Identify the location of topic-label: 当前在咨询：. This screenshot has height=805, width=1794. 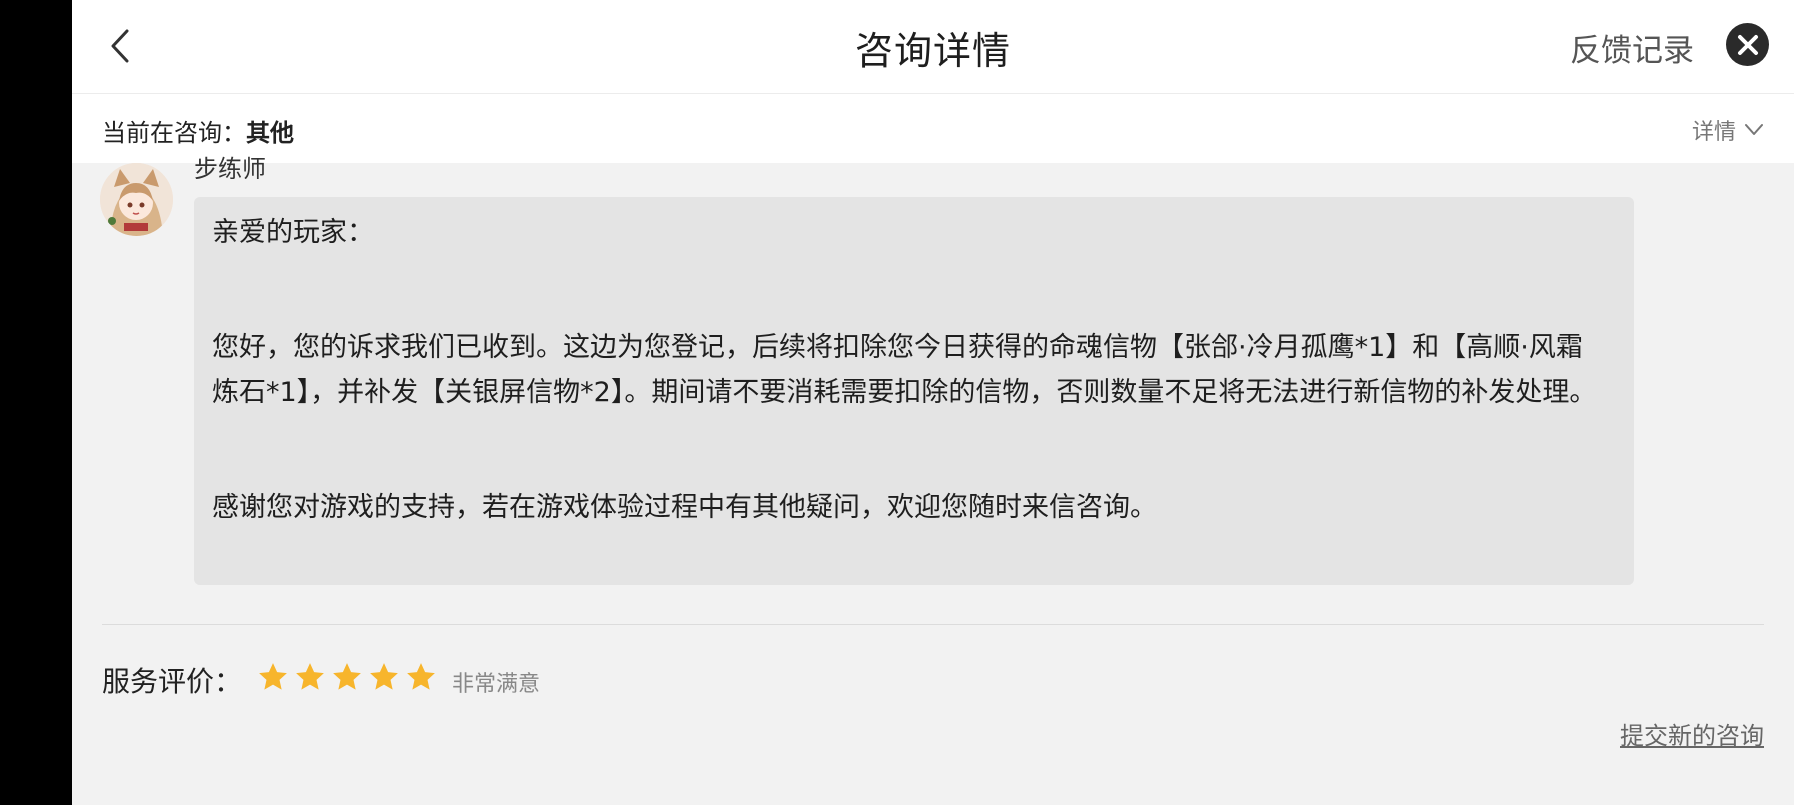
(174, 133).